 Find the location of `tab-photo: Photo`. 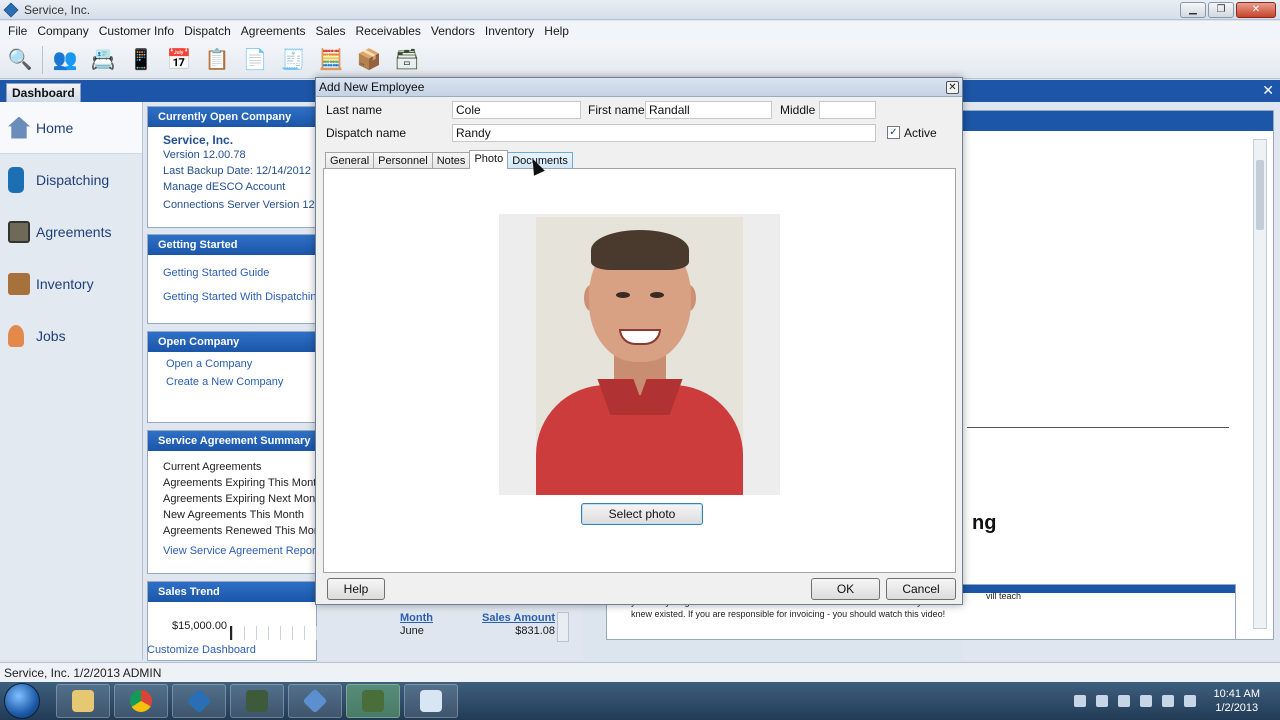

tab-photo: Photo is located at coordinates (489, 159).